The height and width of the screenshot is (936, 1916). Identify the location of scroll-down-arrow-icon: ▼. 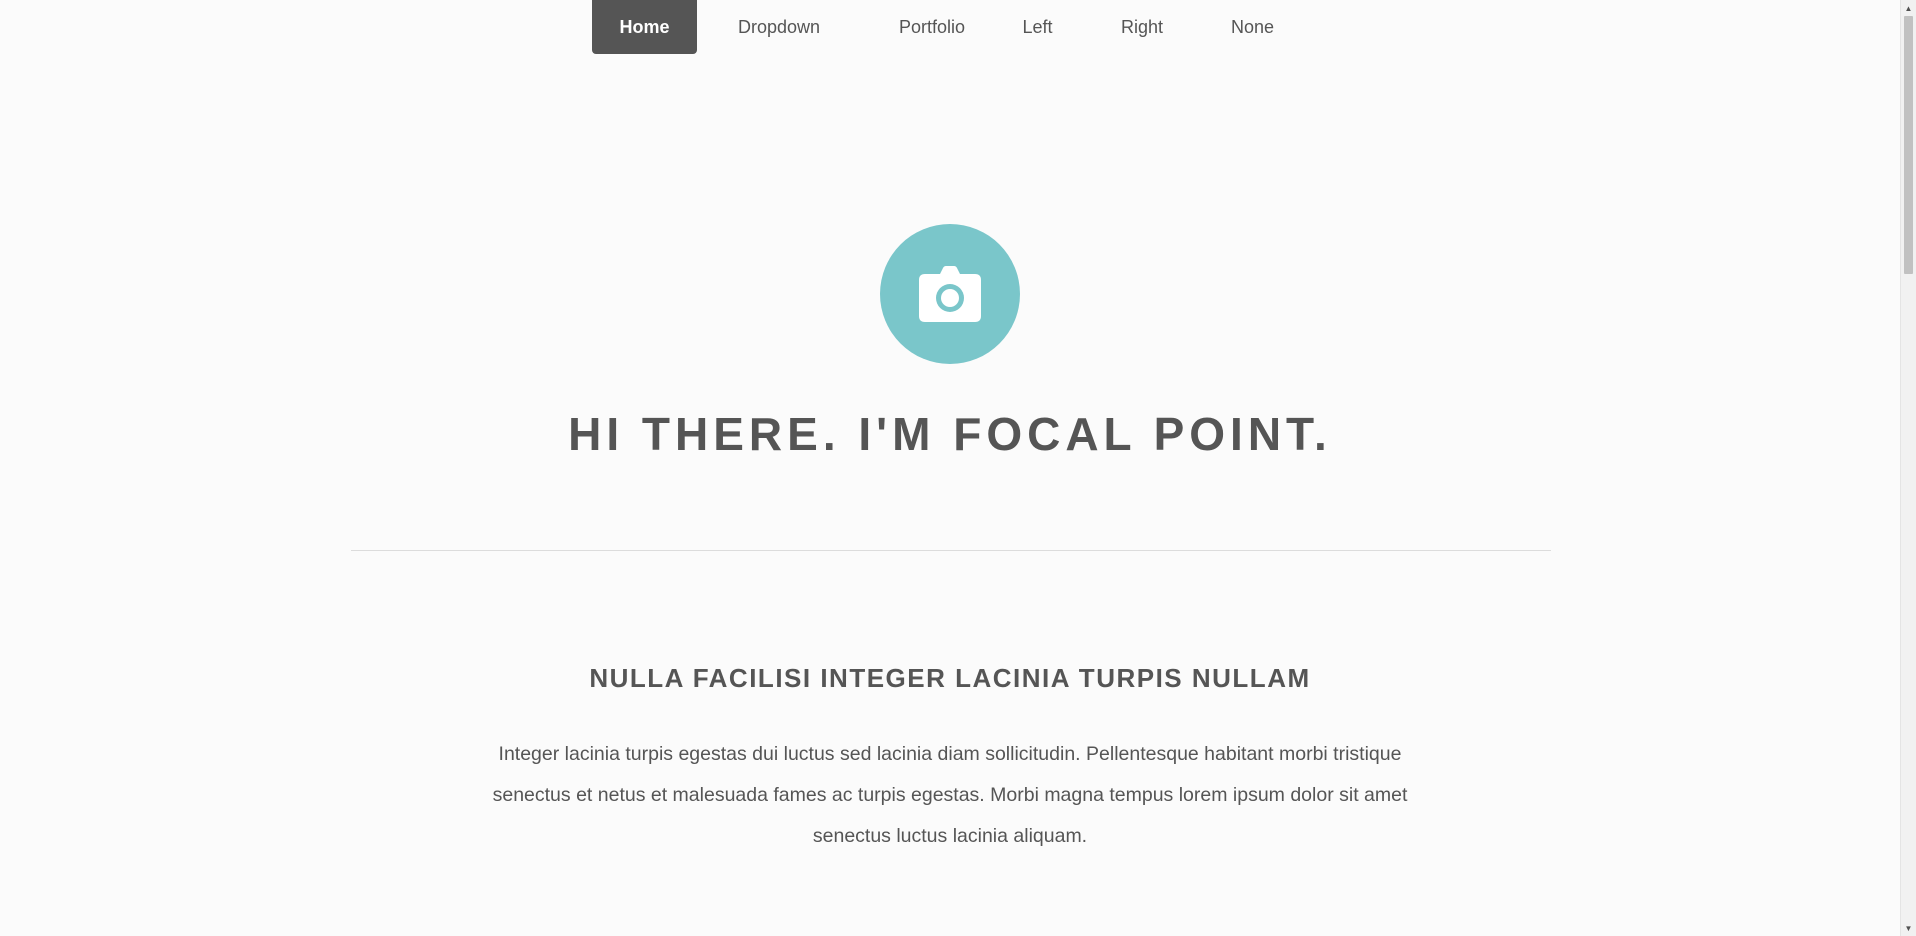
(1908, 928).